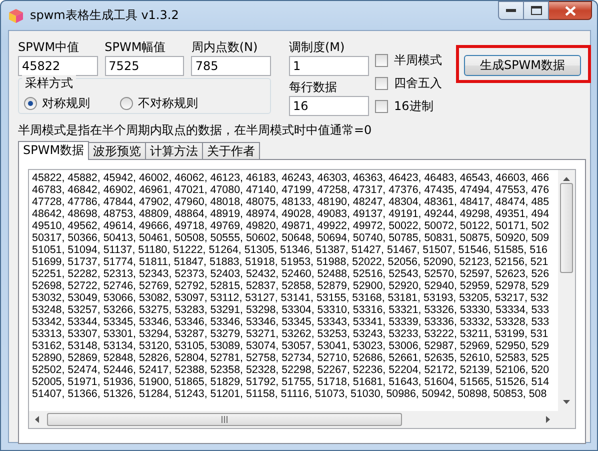 The width and height of the screenshot is (598, 451). I want to click on maximize-button, so click(536, 10).